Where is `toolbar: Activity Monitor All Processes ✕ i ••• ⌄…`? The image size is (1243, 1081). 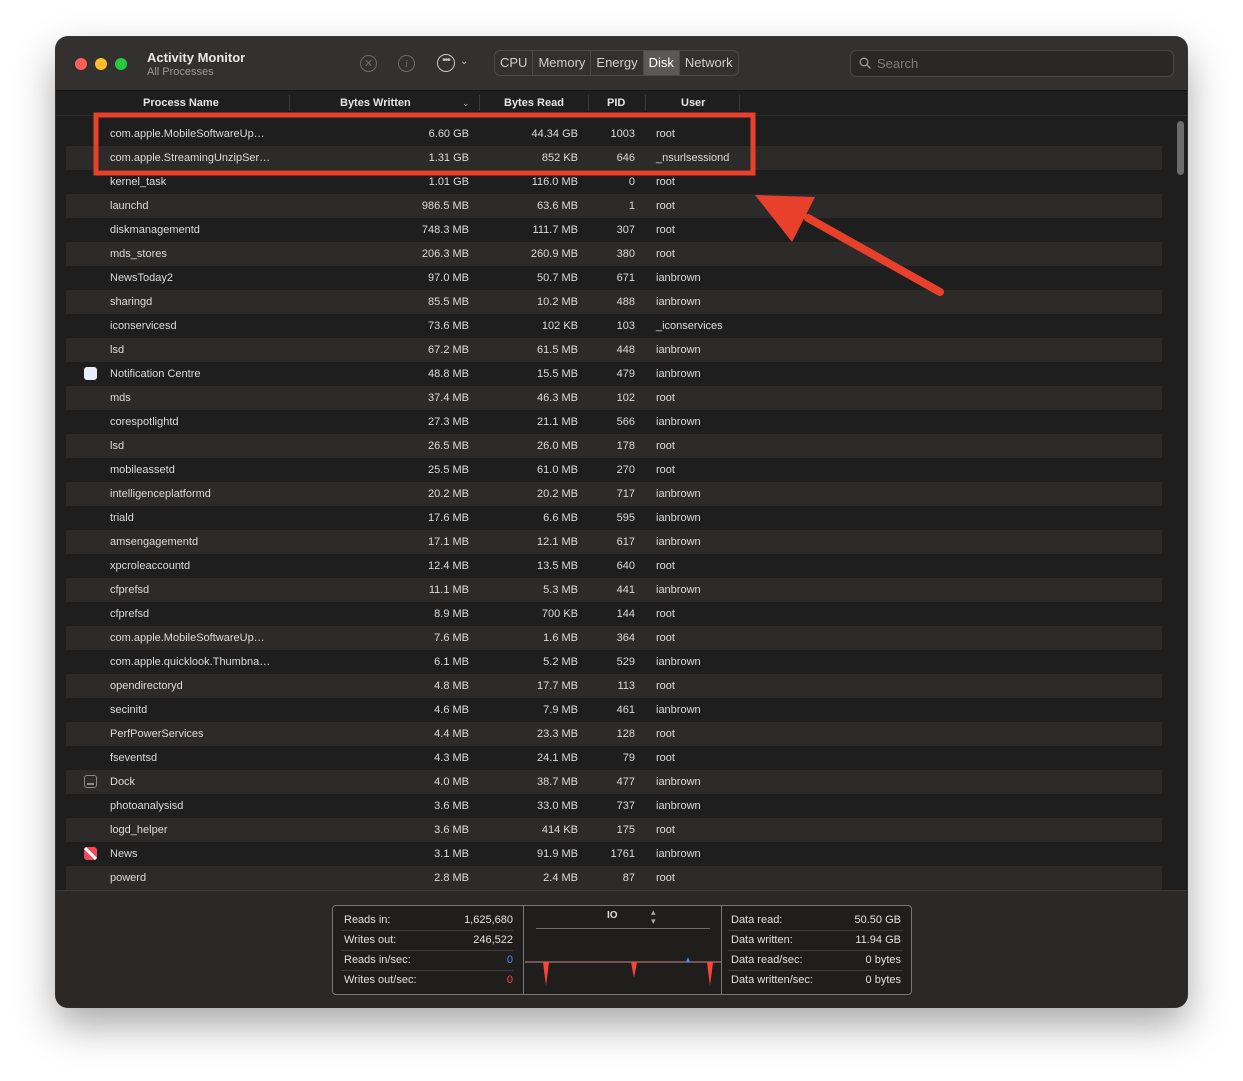 toolbar: Activity Monitor All Processes ✕ i ••• ⌄… is located at coordinates (621, 64).